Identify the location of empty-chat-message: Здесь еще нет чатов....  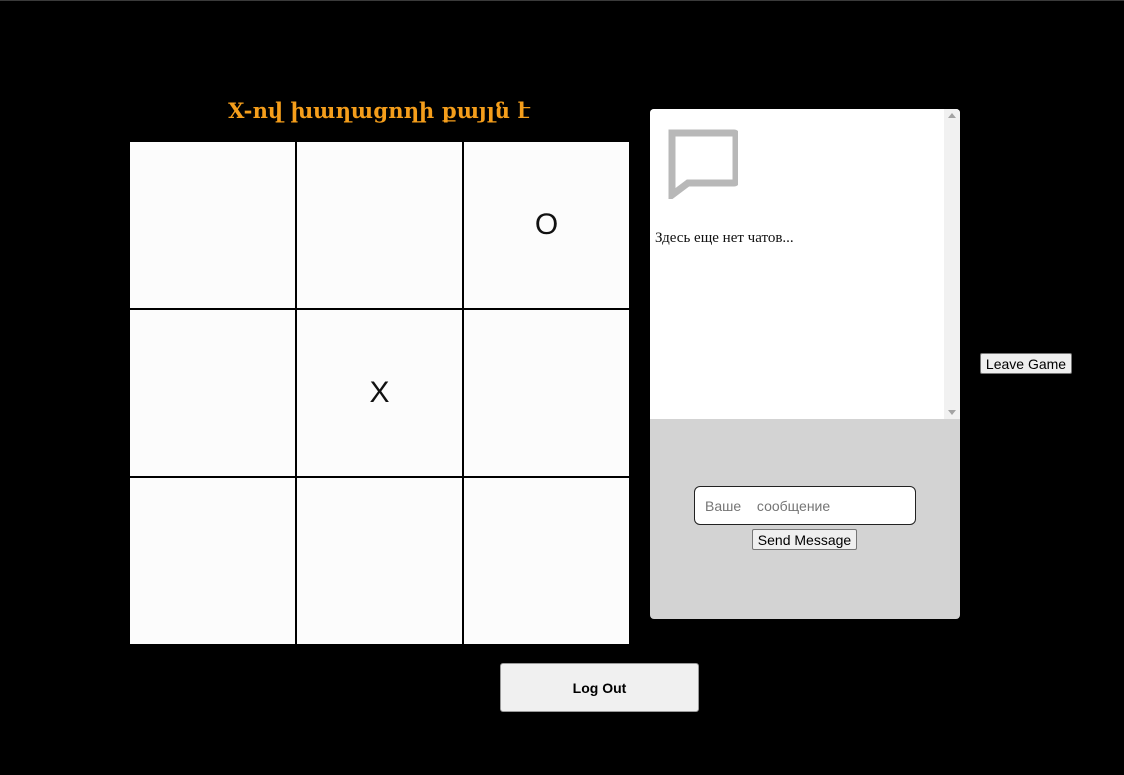
(724, 238).